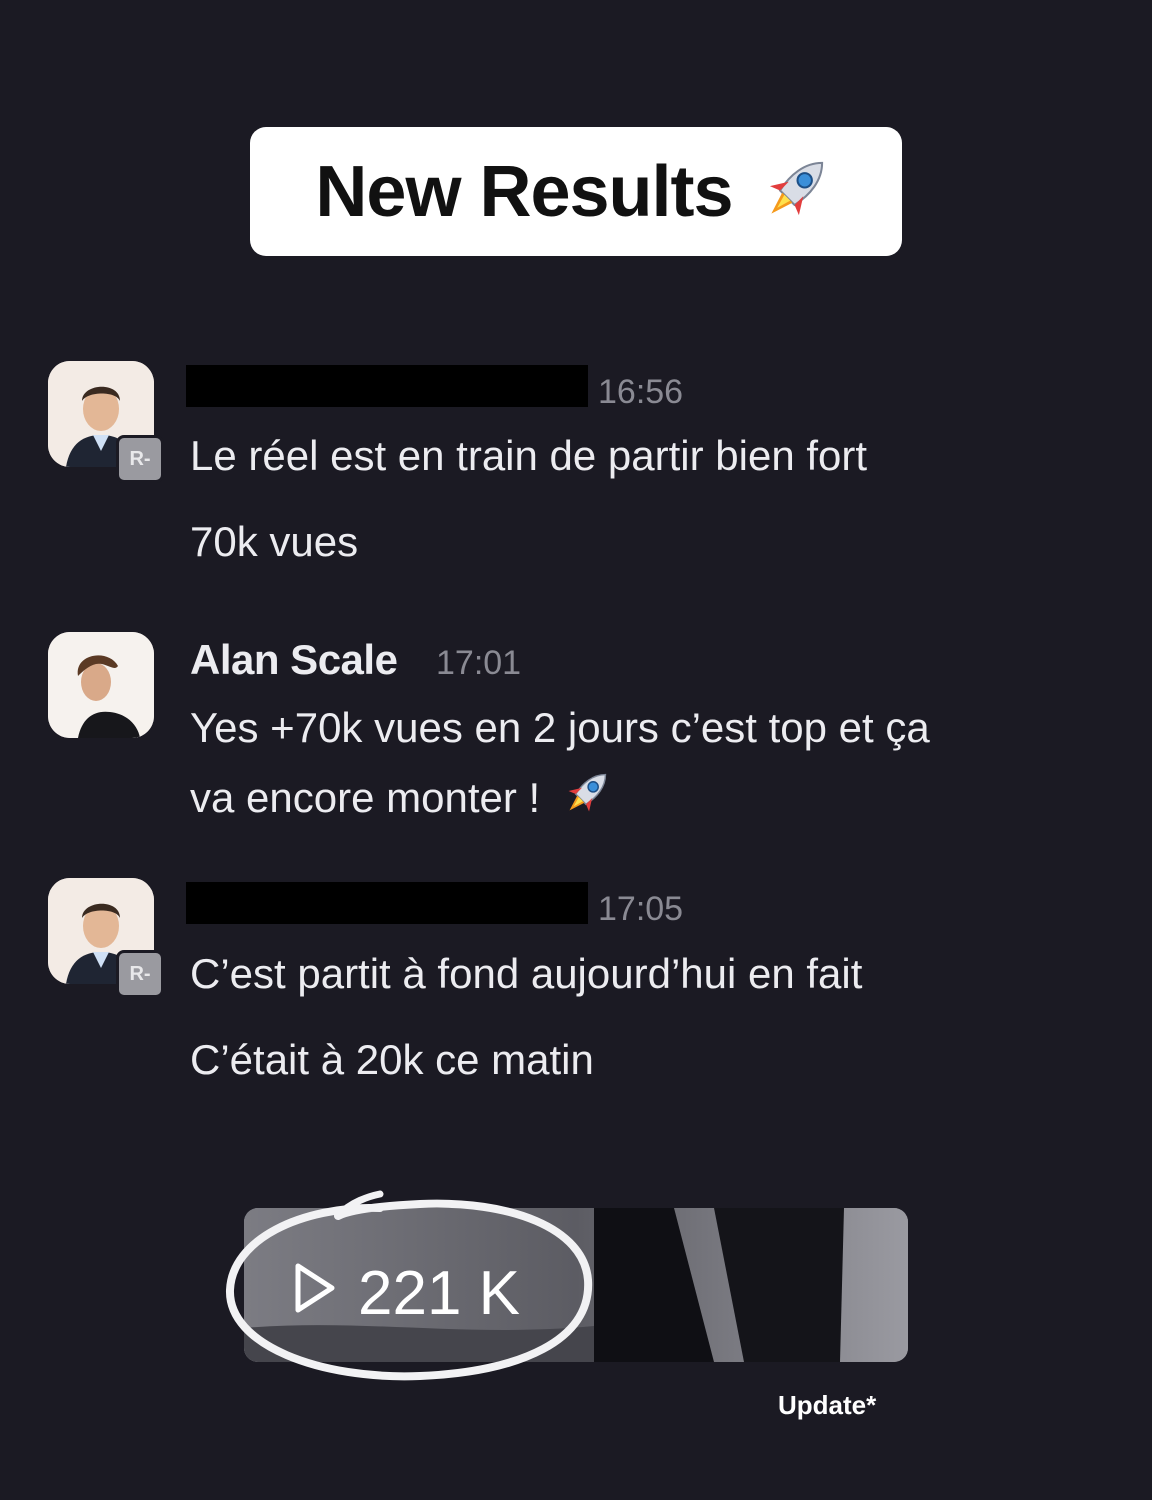  I want to click on message-text: va encore monter !, so click(403, 798).